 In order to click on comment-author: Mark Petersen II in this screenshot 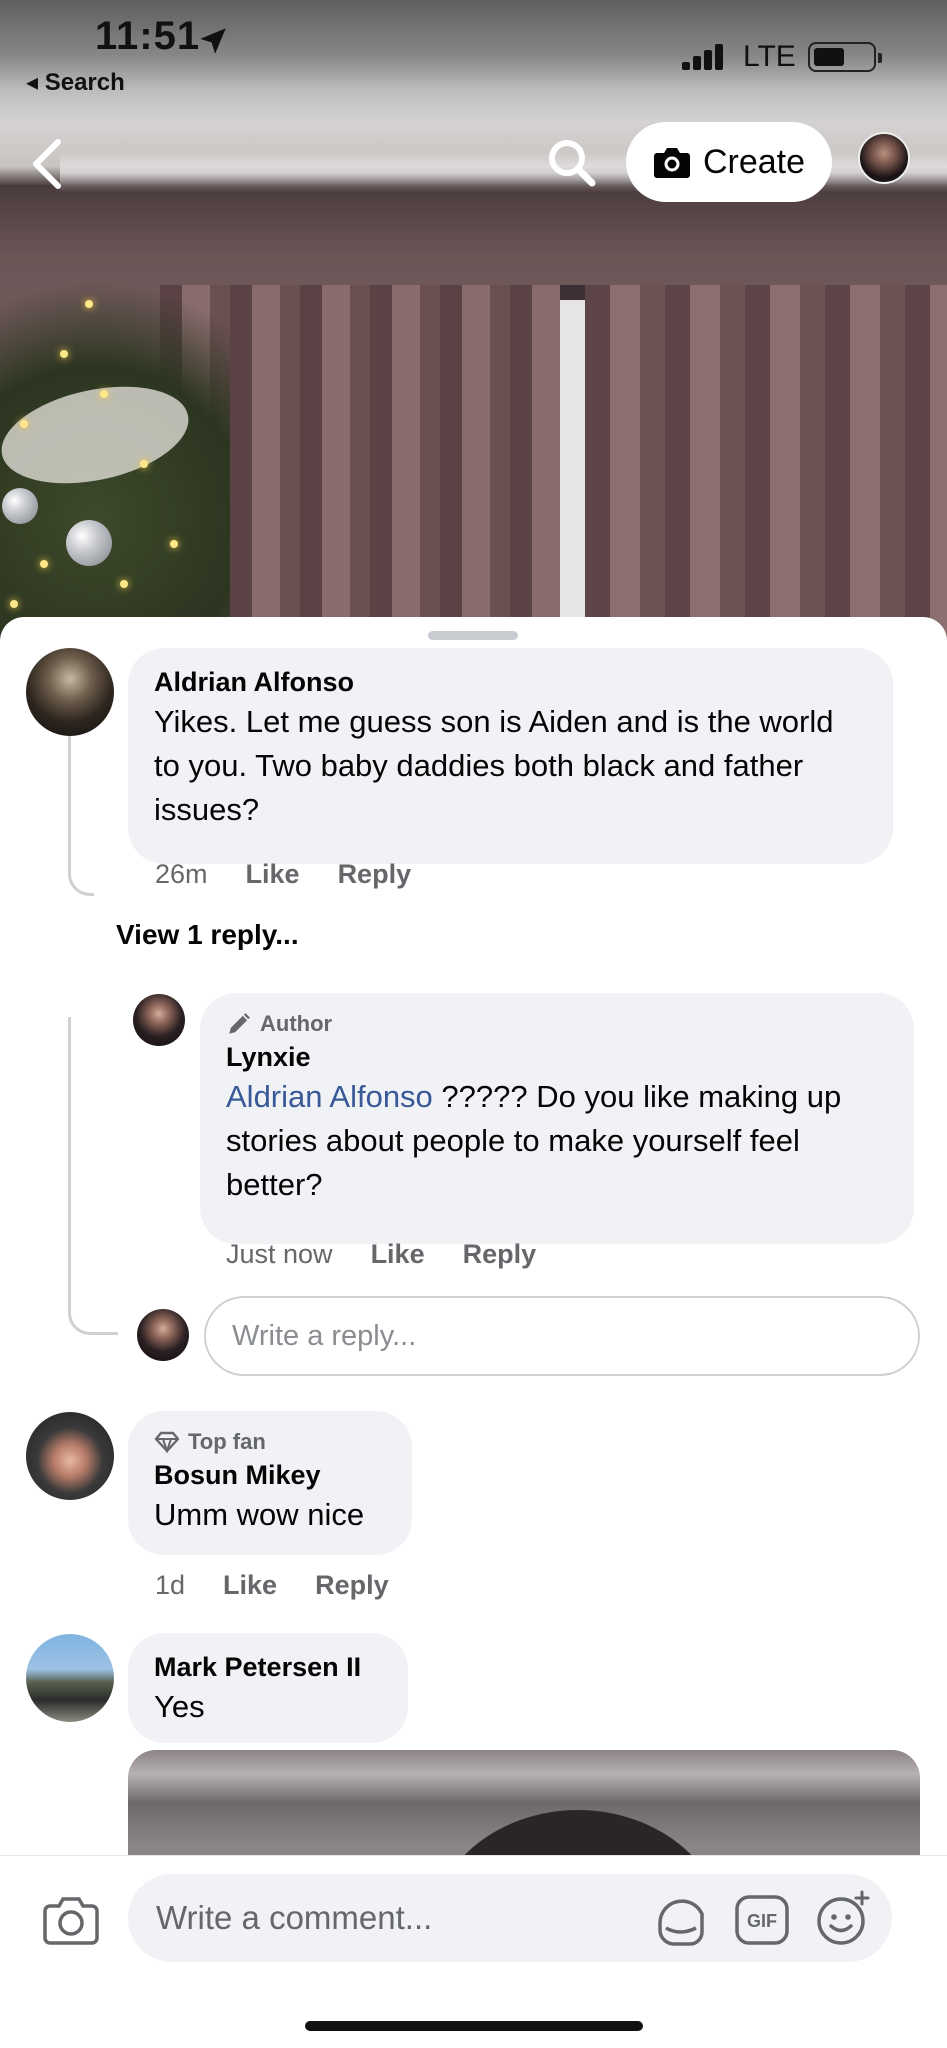, I will do `click(268, 1667)`.